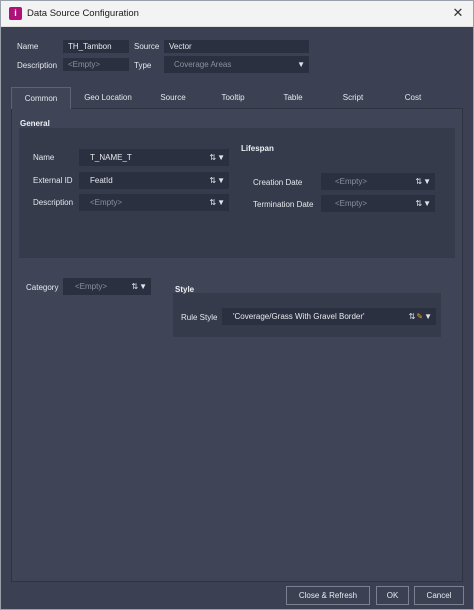 The height and width of the screenshot is (610, 474). I want to click on tab-script: Script, so click(353, 98).